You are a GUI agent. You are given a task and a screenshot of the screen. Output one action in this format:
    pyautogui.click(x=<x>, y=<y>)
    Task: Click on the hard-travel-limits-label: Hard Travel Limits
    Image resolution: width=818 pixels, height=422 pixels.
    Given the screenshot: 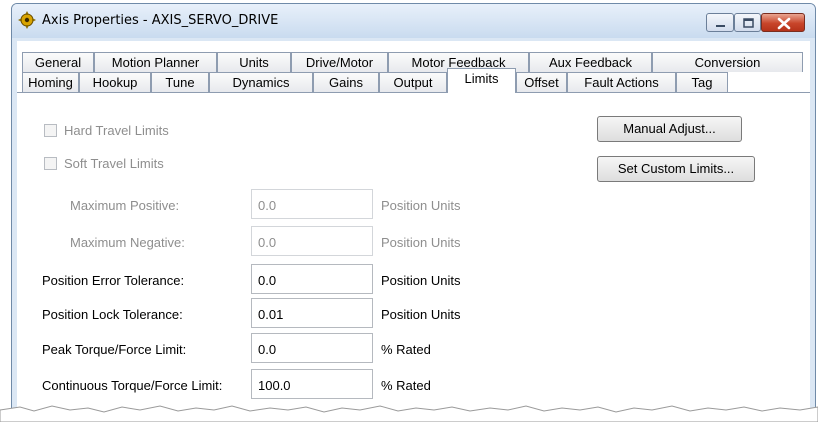 What is the action you would take?
    pyautogui.click(x=116, y=130)
    